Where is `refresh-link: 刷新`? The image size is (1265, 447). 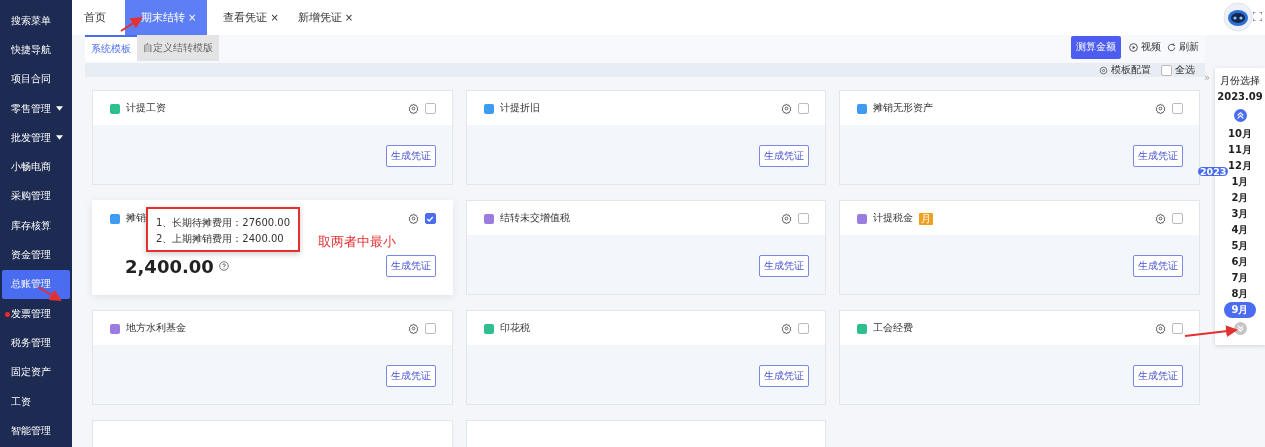
refresh-link: 刷新 is located at coordinates (1183, 47).